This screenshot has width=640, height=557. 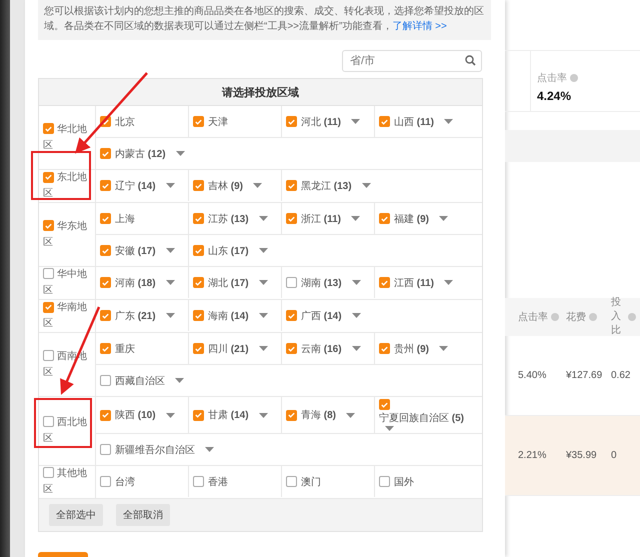 What do you see at coordinates (125, 481) in the screenshot?
I see `province-label: 台湾` at bounding box center [125, 481].